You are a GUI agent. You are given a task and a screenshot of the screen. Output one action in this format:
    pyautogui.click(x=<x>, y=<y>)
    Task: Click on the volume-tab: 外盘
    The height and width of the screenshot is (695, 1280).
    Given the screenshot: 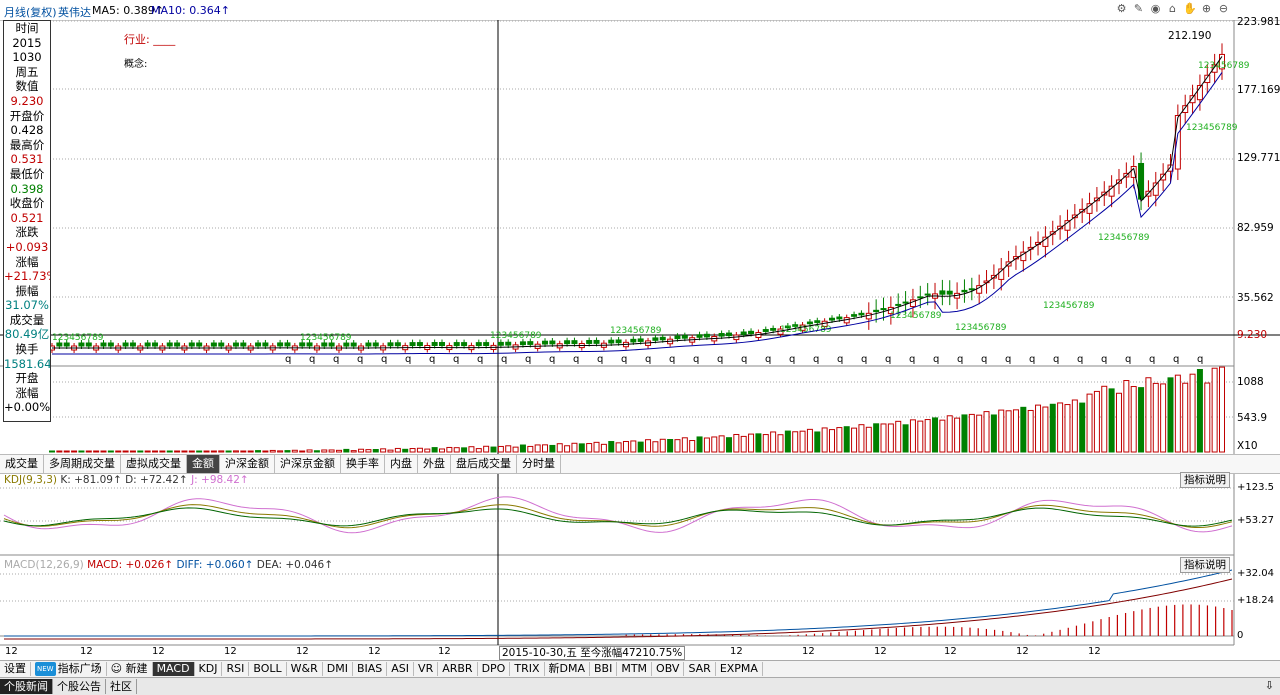 What is the action you would take?
    pyautogui.click(x=434, y=464)
    